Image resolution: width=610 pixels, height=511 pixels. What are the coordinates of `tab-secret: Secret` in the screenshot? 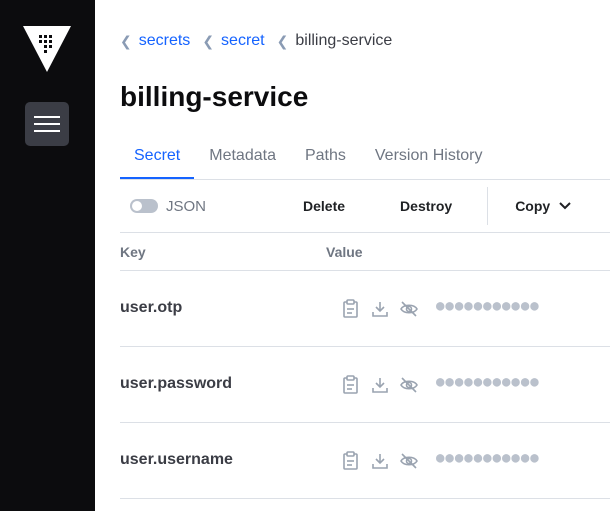 It's located at (157, 158).